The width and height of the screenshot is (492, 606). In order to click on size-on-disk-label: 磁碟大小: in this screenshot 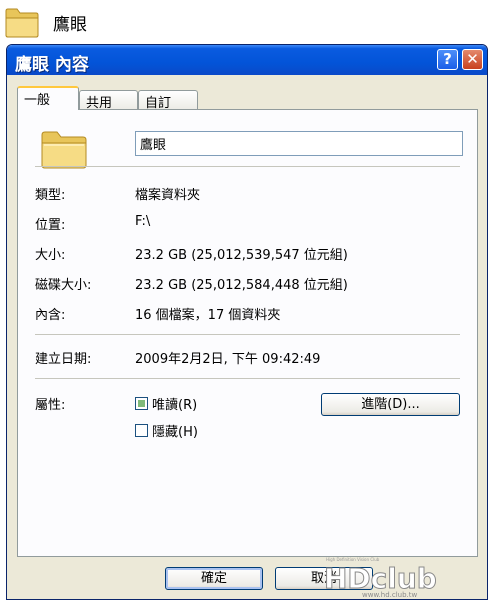, I will do `click(63, 285)`.